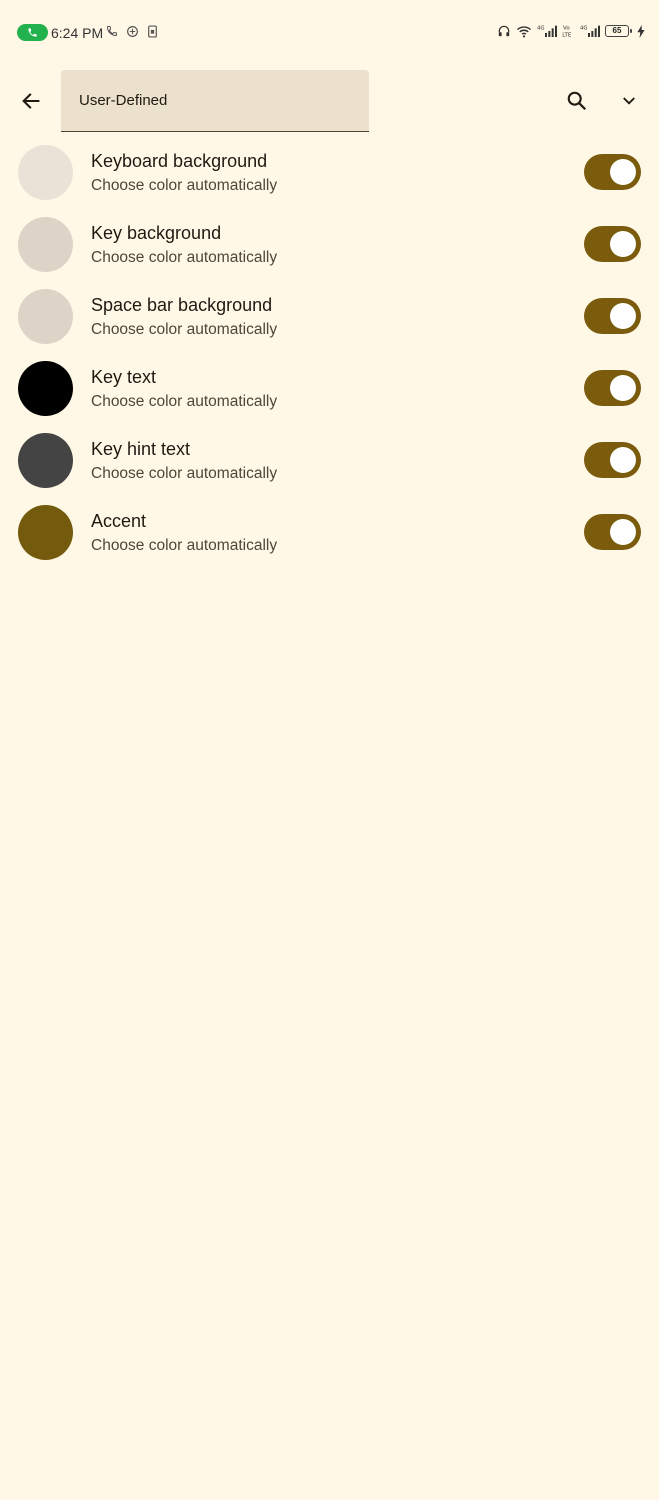  What do you see at coordinates (329, 532) in the screenshot?
I see `list-item: Accent Choose color automatically` at bounding box center [329, 532].